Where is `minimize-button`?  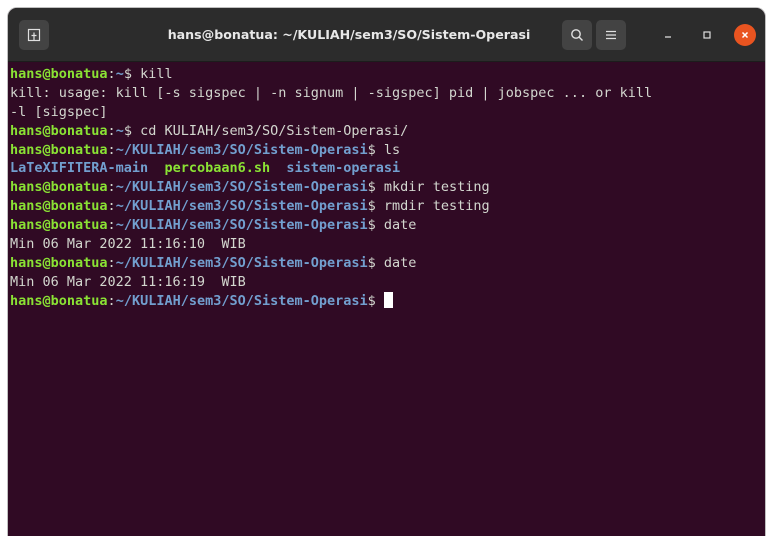
minimize-button is located at coordinates (668, 35).